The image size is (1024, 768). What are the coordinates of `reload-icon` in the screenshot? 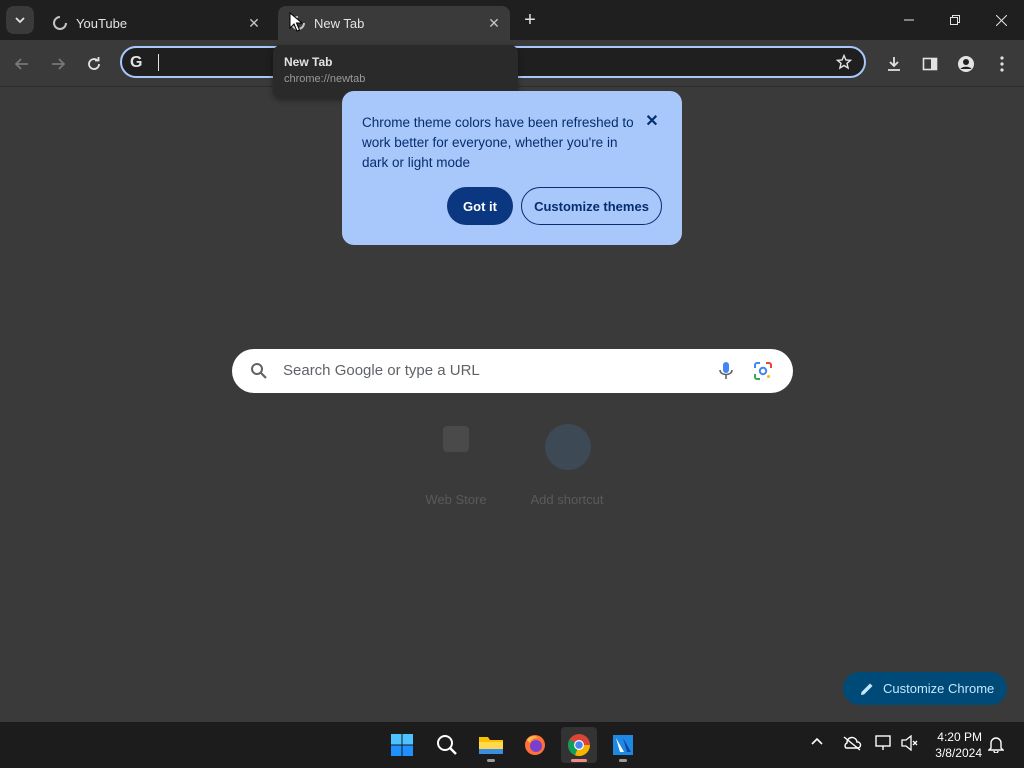 It's located at (94, 63).